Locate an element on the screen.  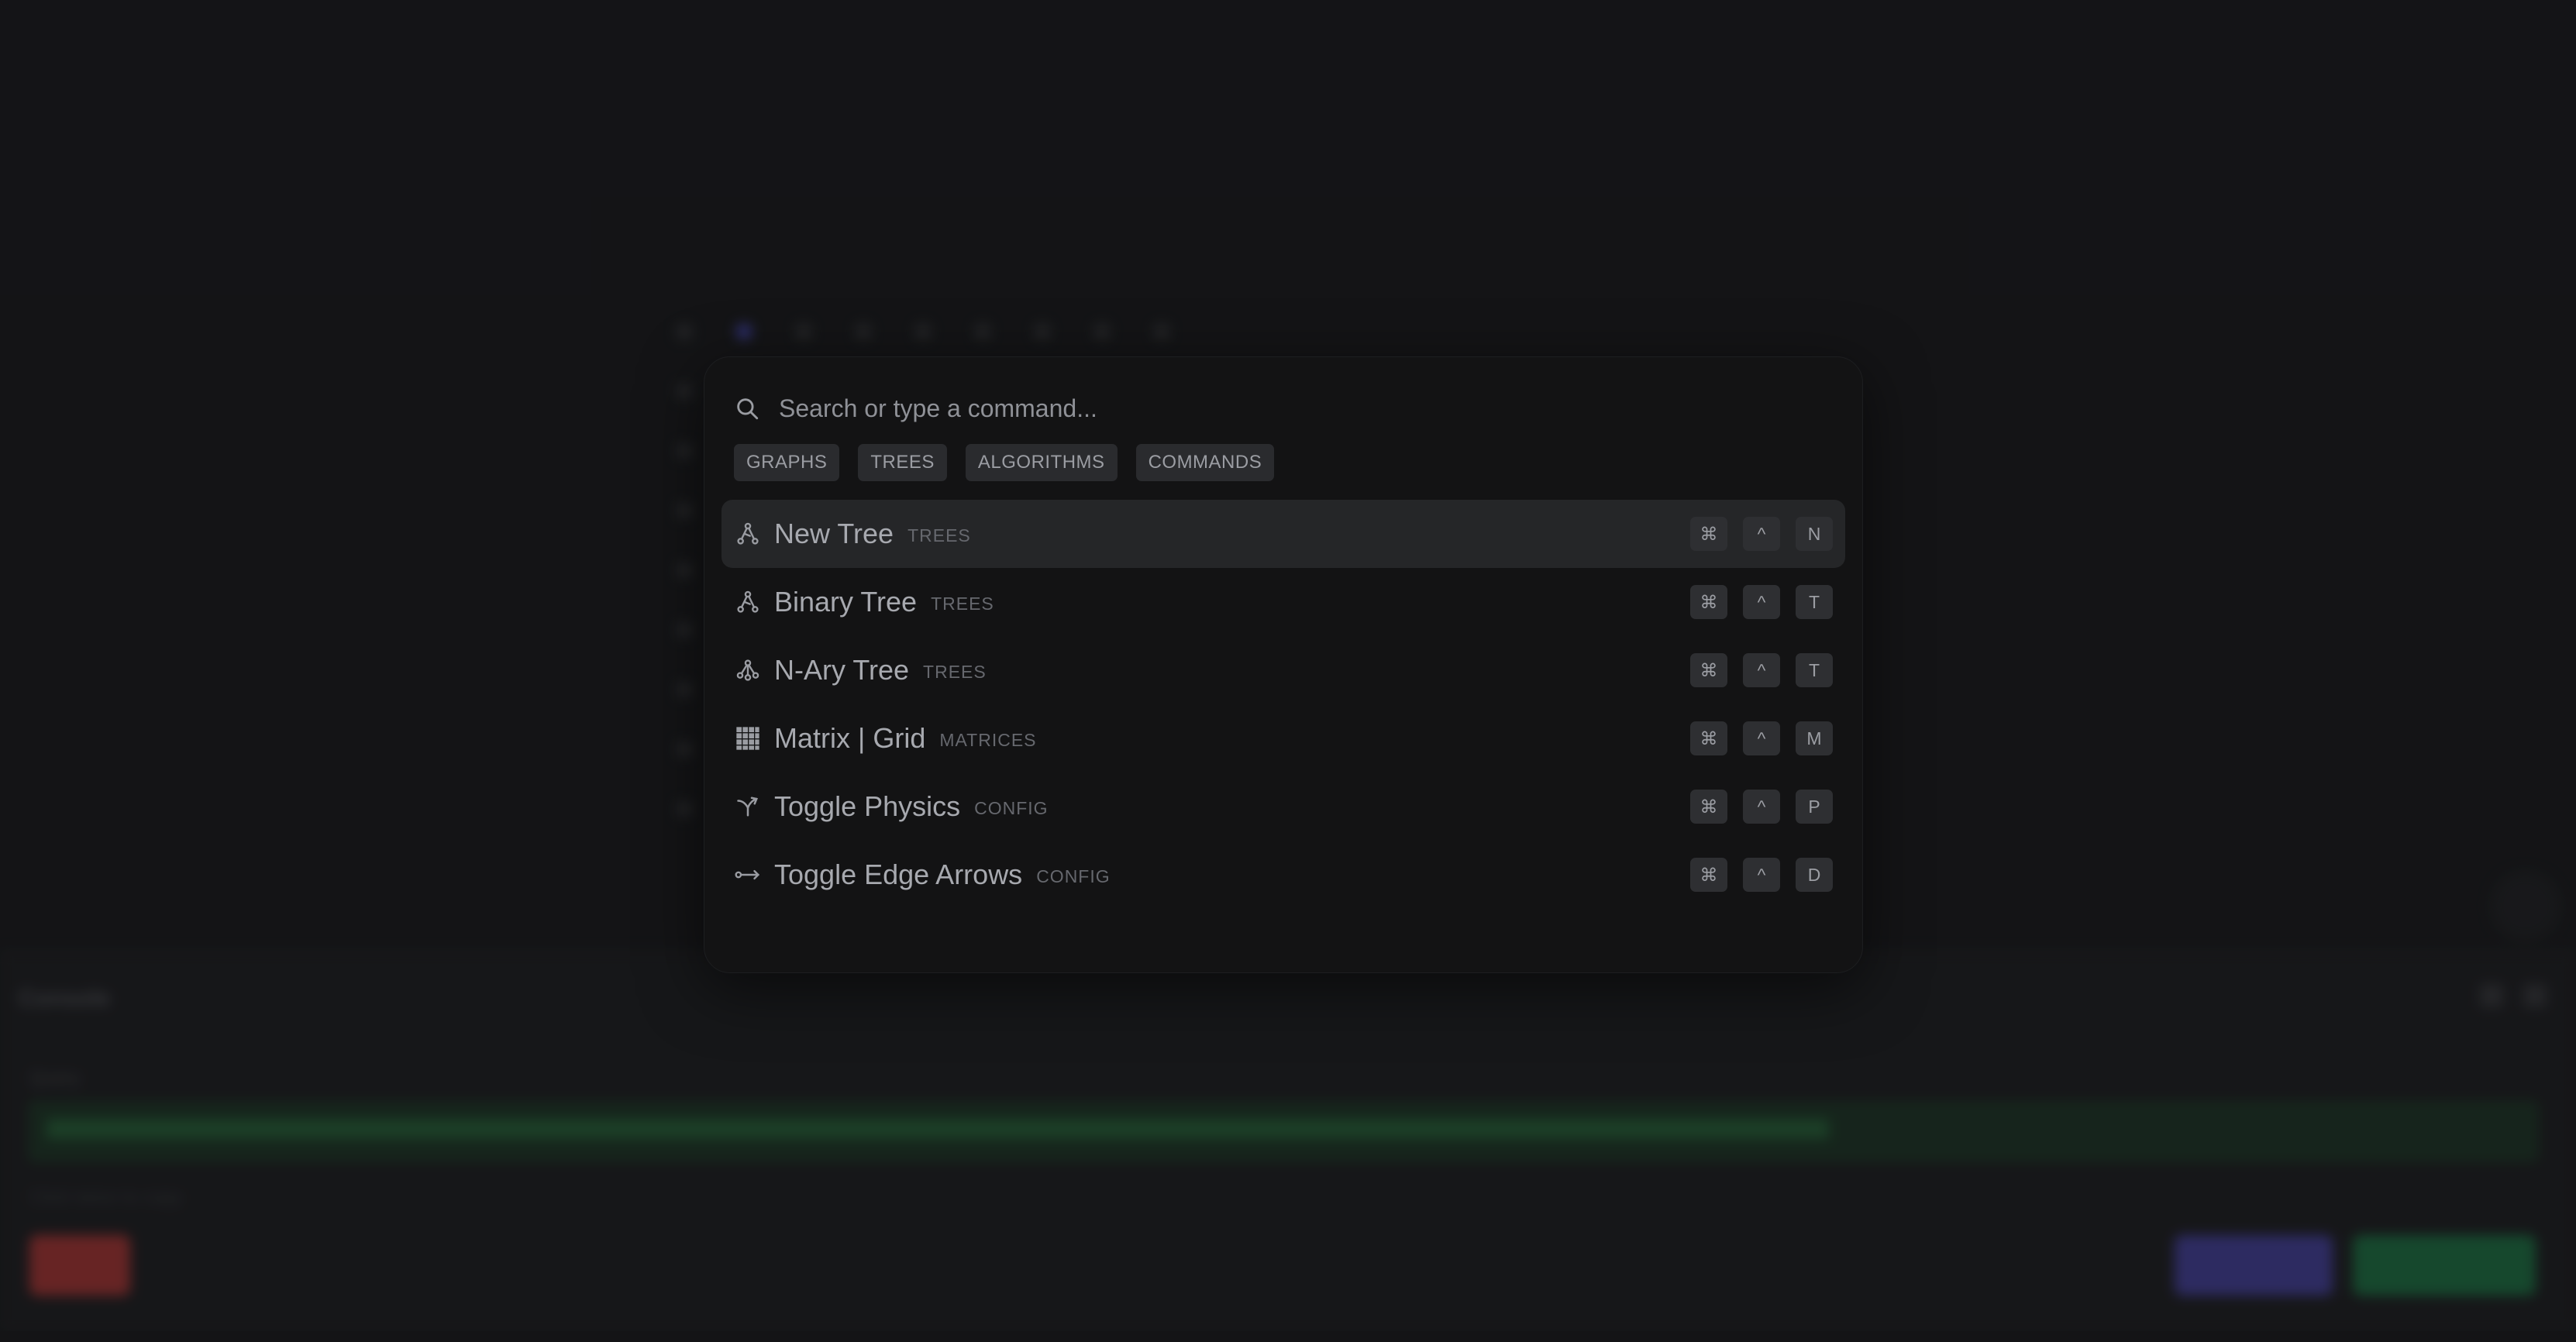
list-item-n-ary-tree: N-Ary Tree TREES ⌘ ^ T is located at coordinates (1283, 670).